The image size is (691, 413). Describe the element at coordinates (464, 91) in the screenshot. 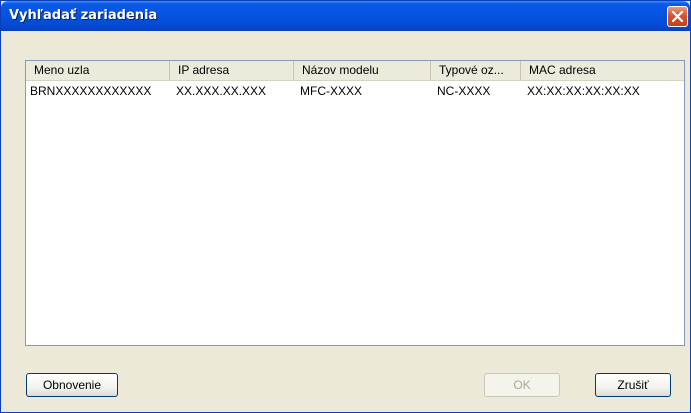

I see `cell-type: NC-XXXX` at that location.